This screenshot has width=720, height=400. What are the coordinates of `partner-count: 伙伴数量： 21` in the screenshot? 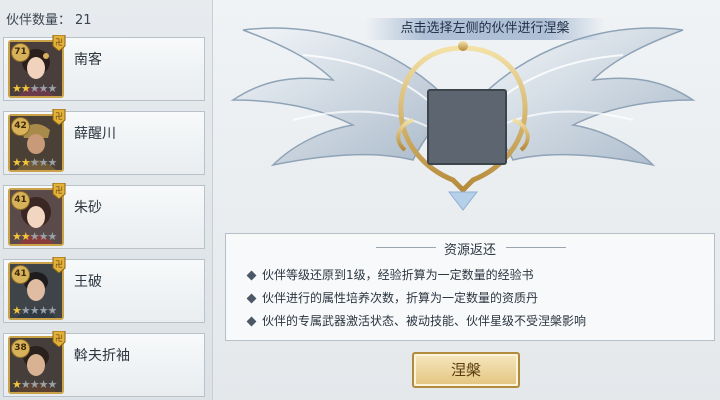 It's located at (49, 18).